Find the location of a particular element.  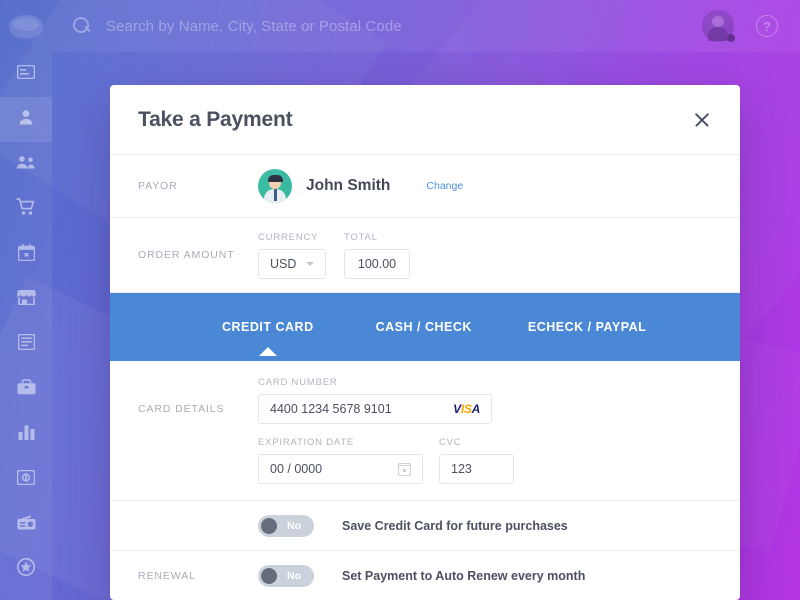

sidebar-item-billing is located at coordinates (26, 74).